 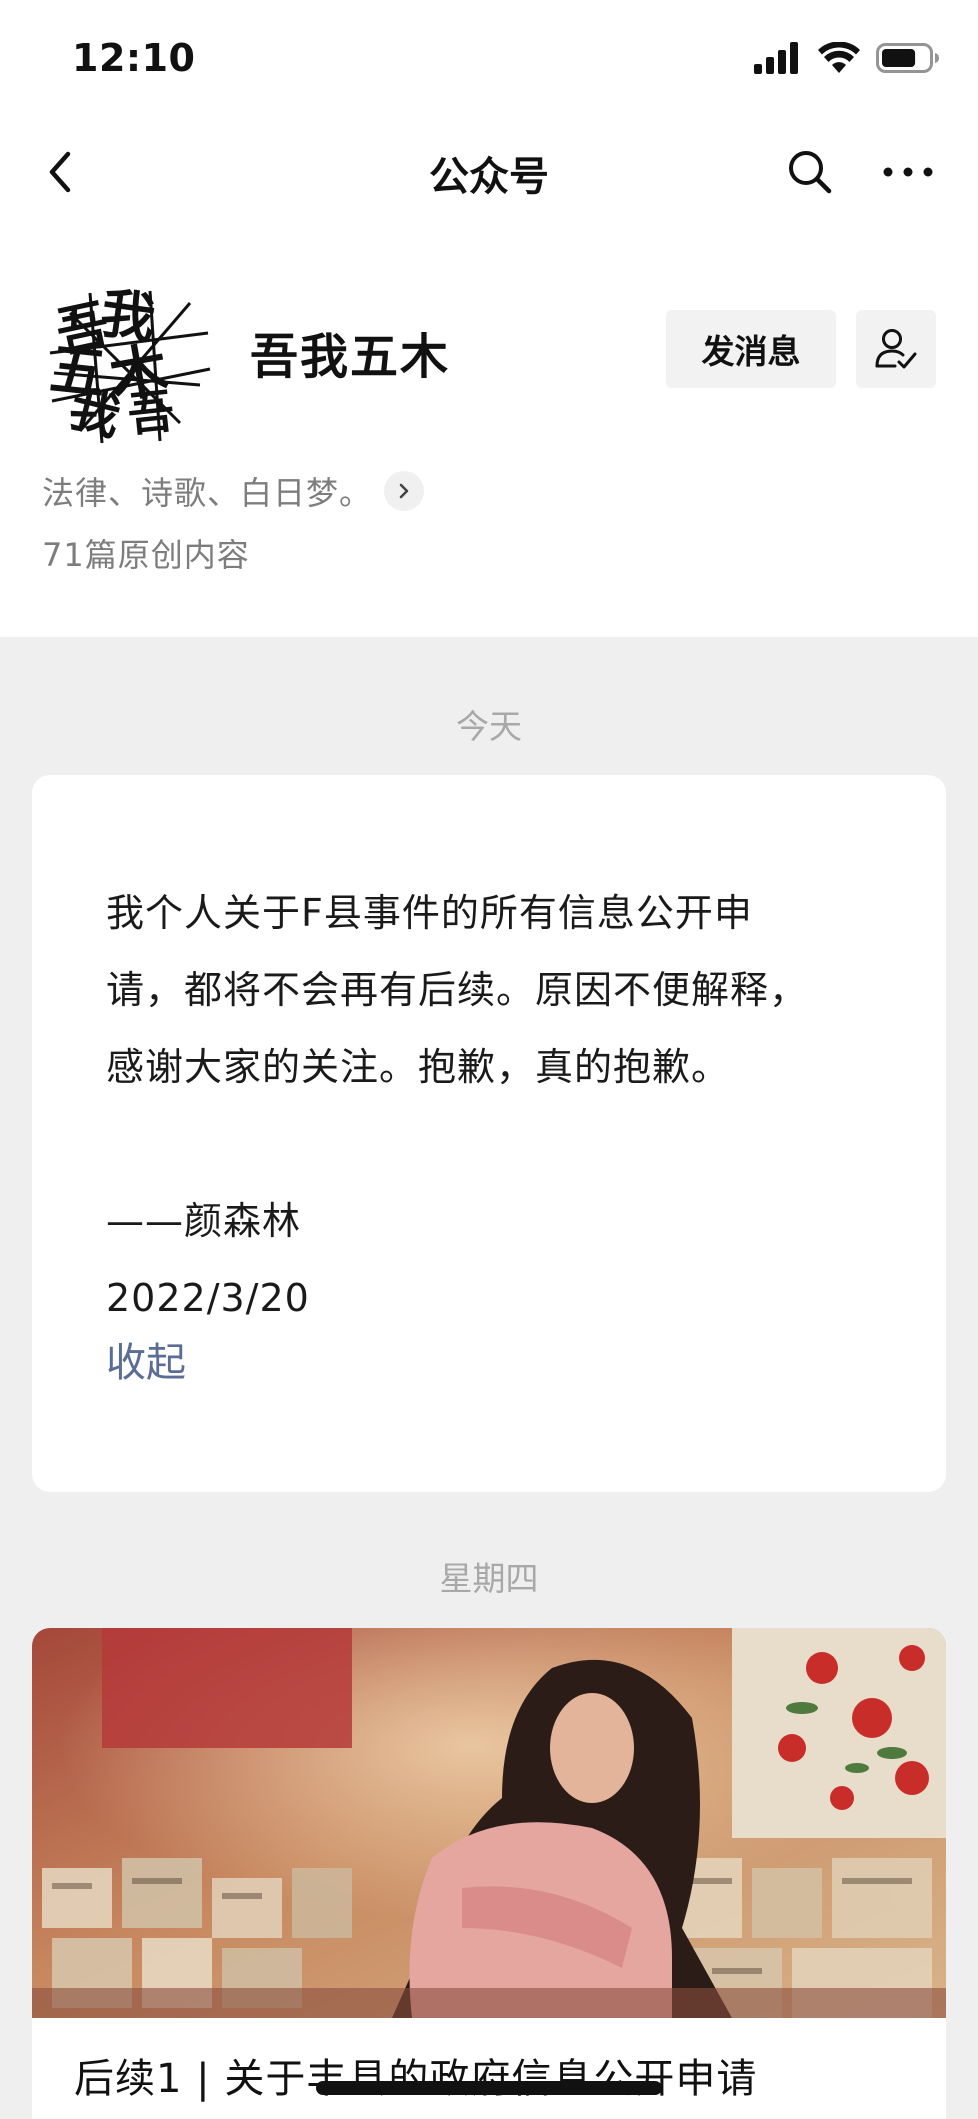 What do you see at coordinates (489, 726) in the screenshot?
I see `date-label: 今天` at bounding box center [489, 726].